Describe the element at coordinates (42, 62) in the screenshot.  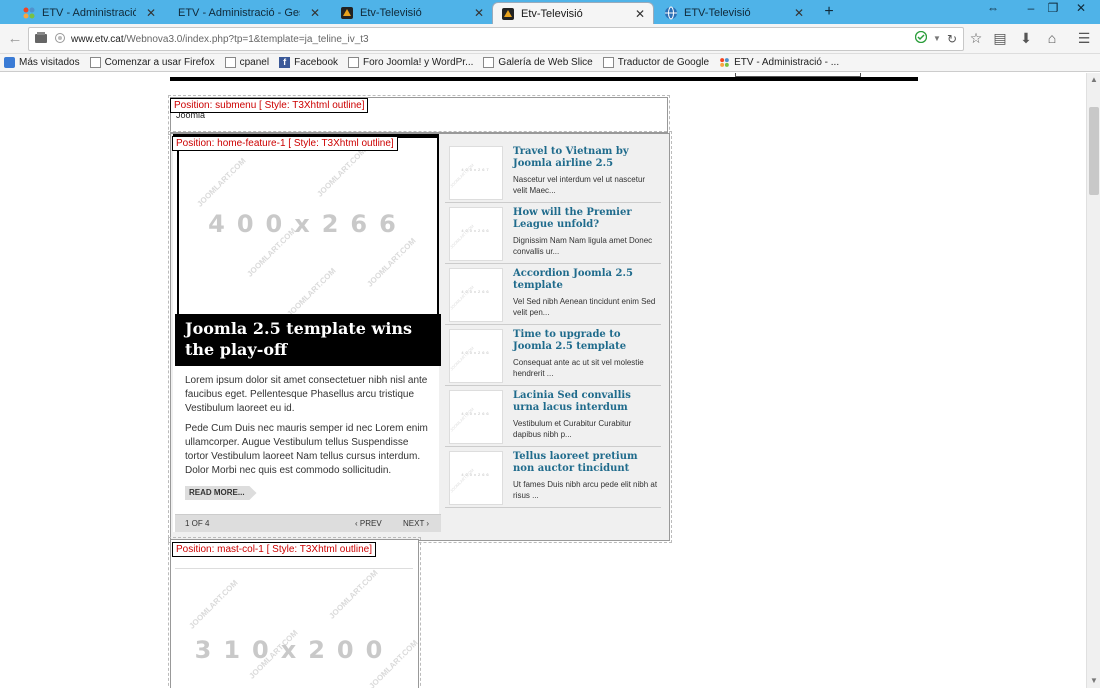
I see `bookmark-mas-visitados: Más visitados` at that location.